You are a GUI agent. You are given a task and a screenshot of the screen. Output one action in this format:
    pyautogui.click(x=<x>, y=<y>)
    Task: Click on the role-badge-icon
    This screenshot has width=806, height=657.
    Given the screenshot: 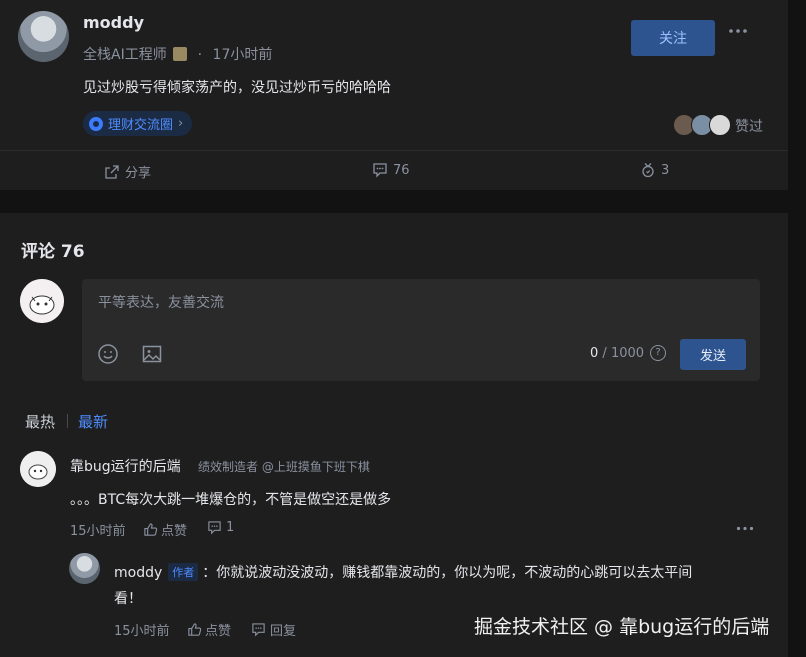 What is the action you would take?
    pyautogui.click(x=180, y=54)
    